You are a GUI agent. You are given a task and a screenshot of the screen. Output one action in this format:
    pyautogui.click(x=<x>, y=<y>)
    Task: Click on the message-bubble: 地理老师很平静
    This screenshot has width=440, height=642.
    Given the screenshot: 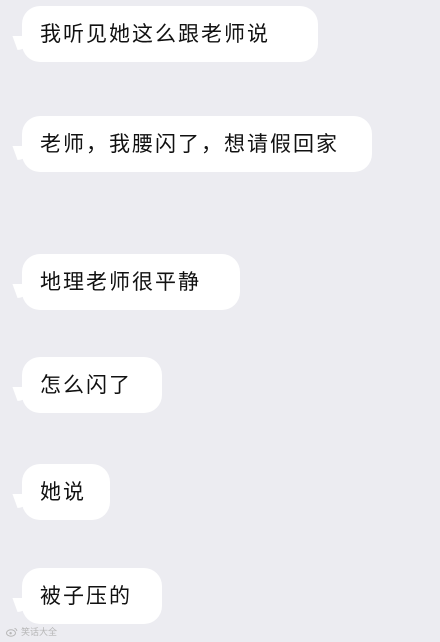 What is the action you would take?
    pyautogui.click(x=131, y=282)
    